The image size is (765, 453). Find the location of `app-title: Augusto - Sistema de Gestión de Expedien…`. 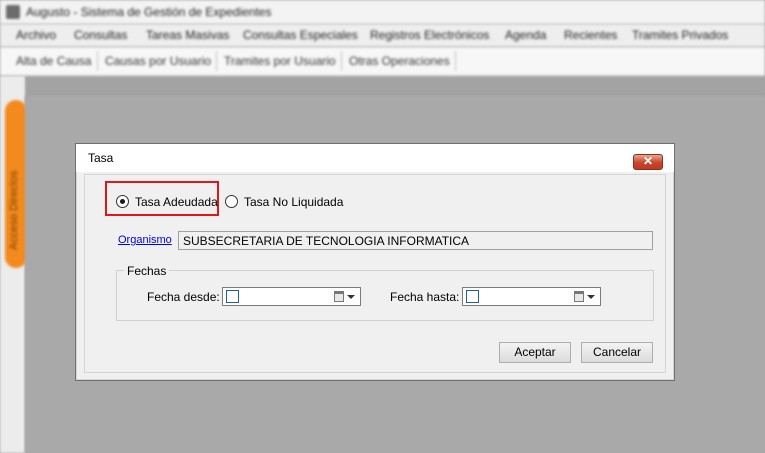

app-title: Augusto - Sistema de Gestión de Expedien… is located at coordinates (149, 12).